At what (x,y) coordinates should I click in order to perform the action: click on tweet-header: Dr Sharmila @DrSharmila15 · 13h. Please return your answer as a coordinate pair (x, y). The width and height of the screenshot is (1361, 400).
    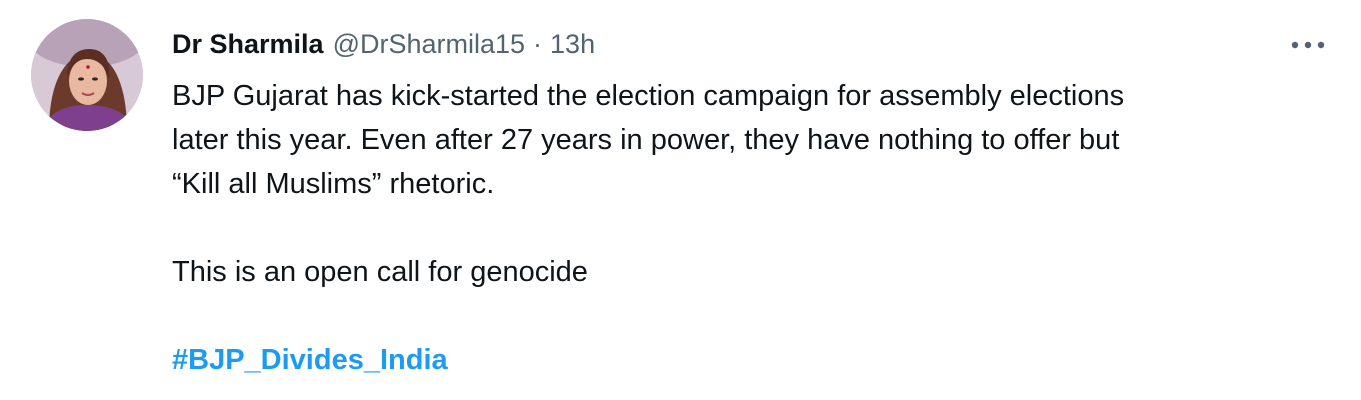
    Looking at the image, I should click on (383, 44).